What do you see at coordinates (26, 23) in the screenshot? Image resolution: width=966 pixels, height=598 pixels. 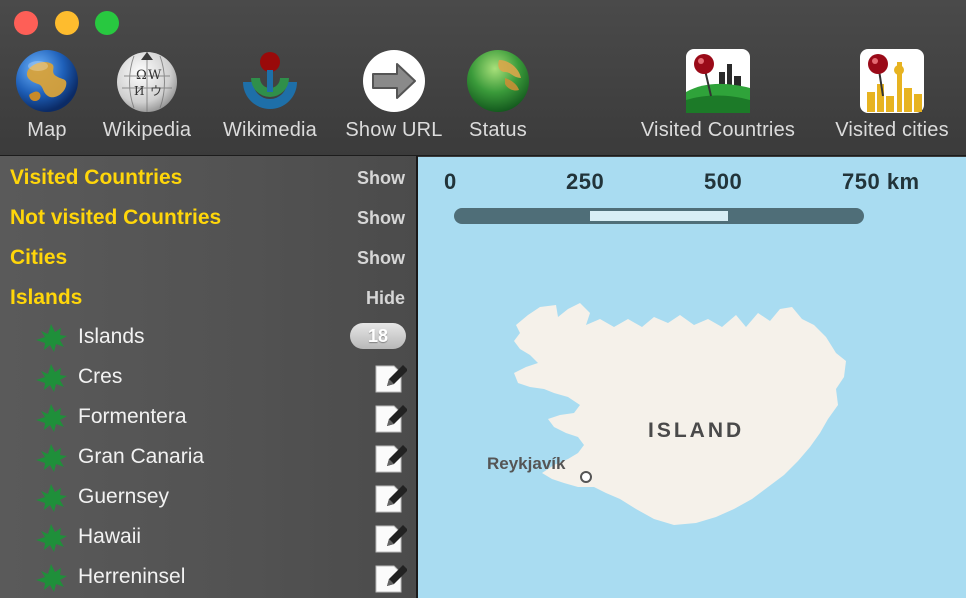 I see `close-window-button` at bounding box center [26, 23].